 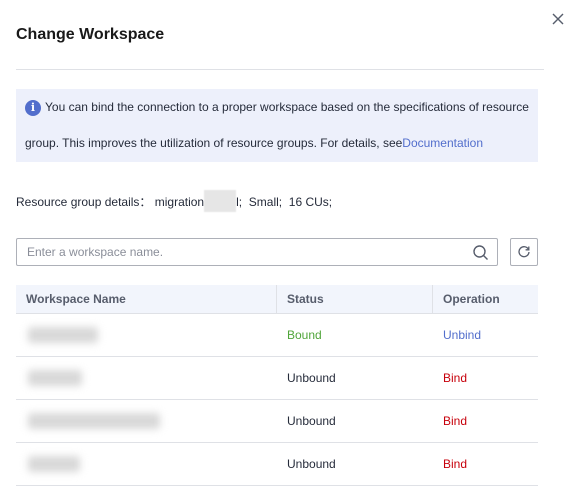 I want to click on column-header-status: Status, so click(x=305, y=299).